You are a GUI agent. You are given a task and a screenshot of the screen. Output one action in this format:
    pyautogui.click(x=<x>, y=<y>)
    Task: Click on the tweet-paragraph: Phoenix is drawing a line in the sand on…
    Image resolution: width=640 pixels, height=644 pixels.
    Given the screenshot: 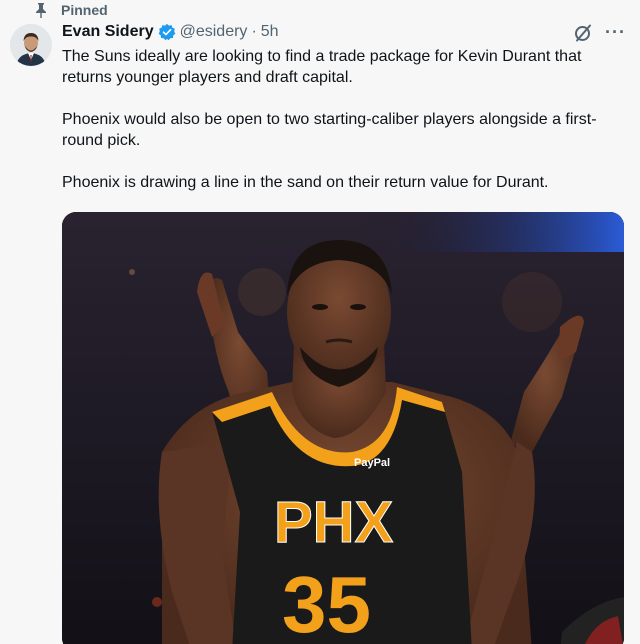 What is the action you would take?
    pyautogui.click(x=305, y=182)
    